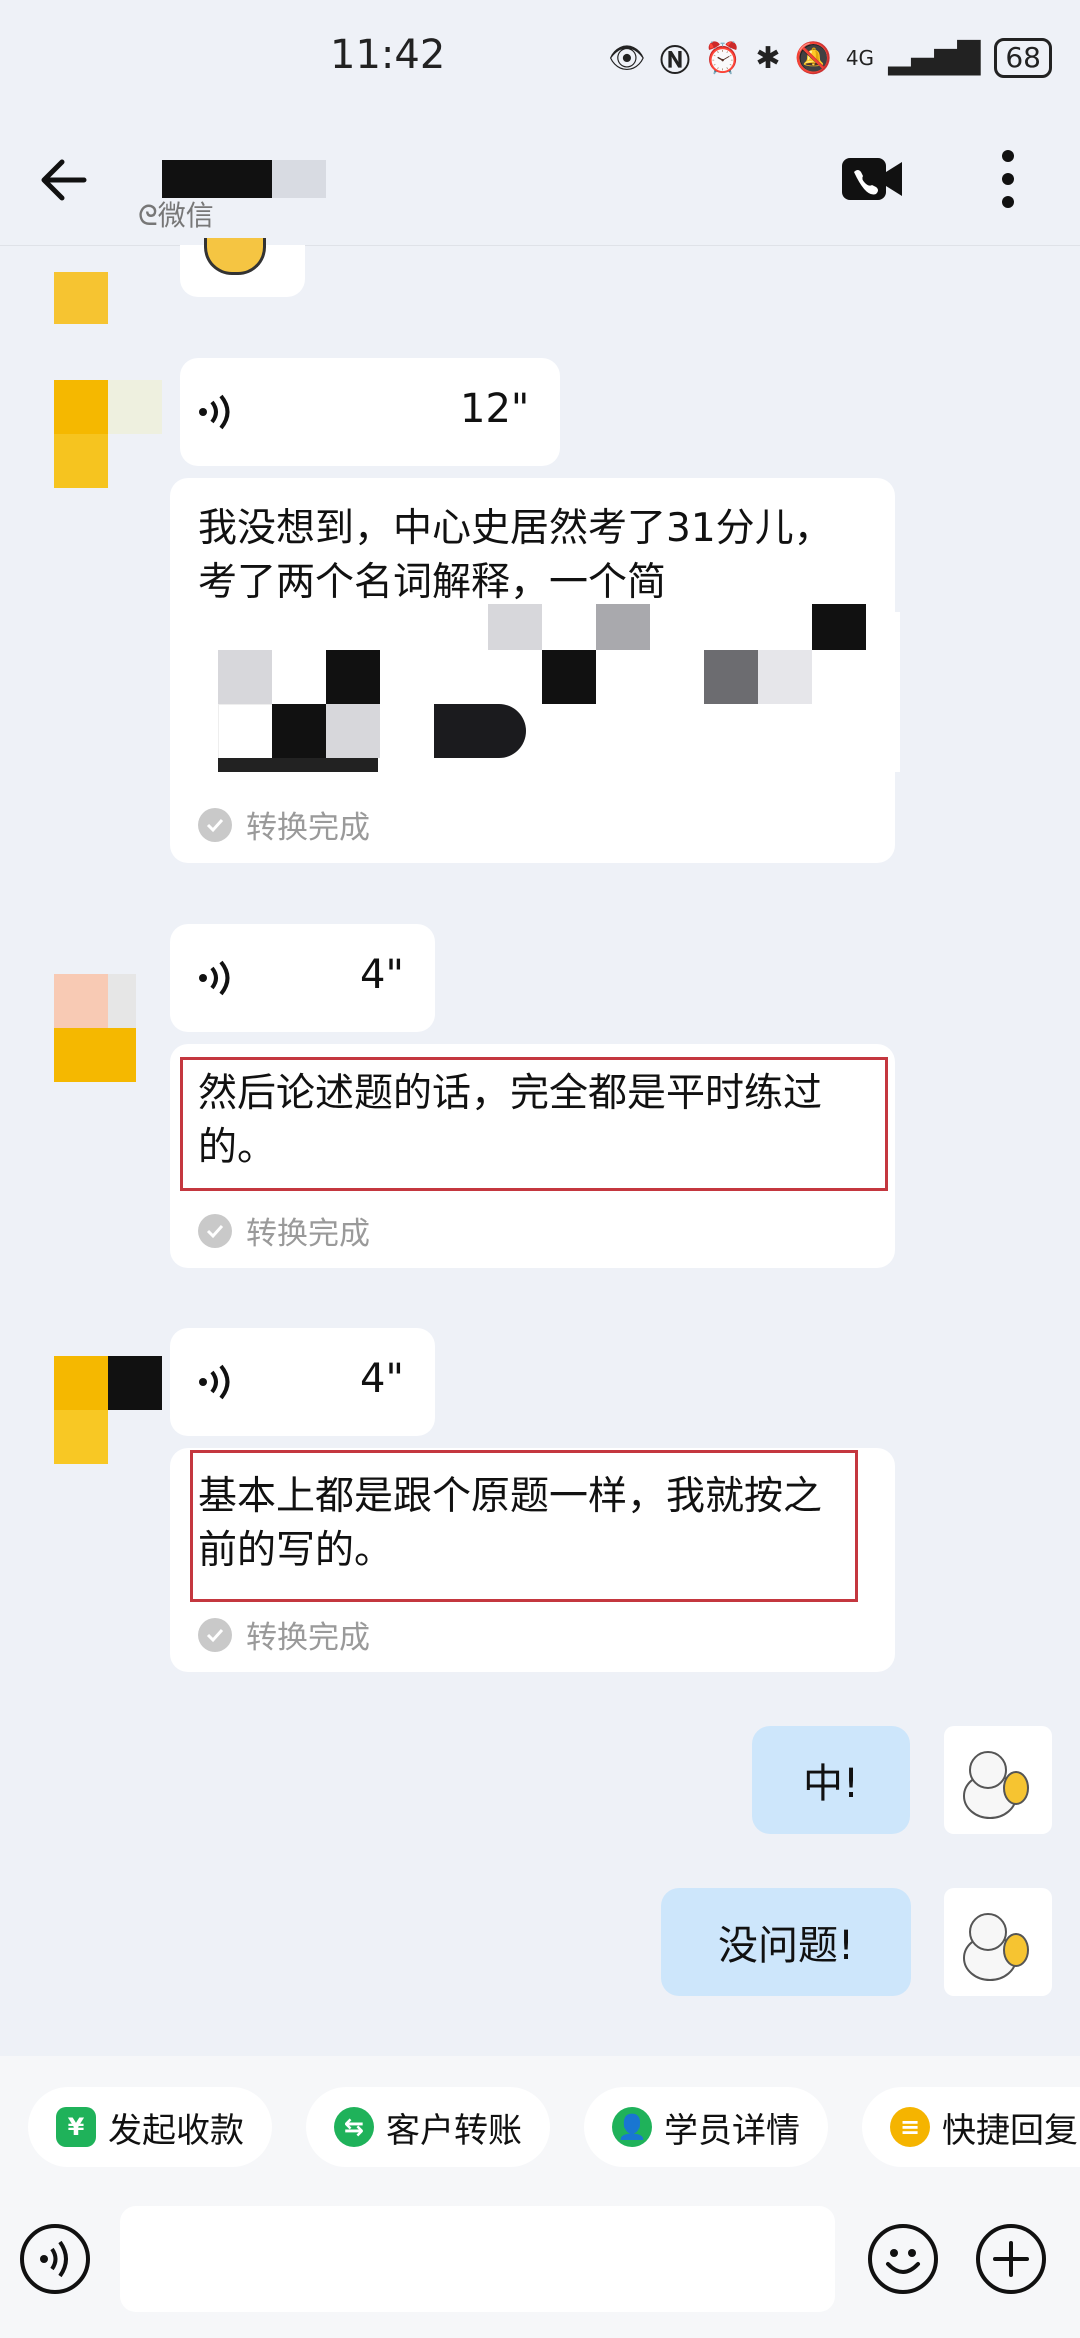 The height and width of the screenshot is (2338, 1080). Describe the element at coordinates (1008, 179) in the screenshot. I see `more-options-icon` at that location.